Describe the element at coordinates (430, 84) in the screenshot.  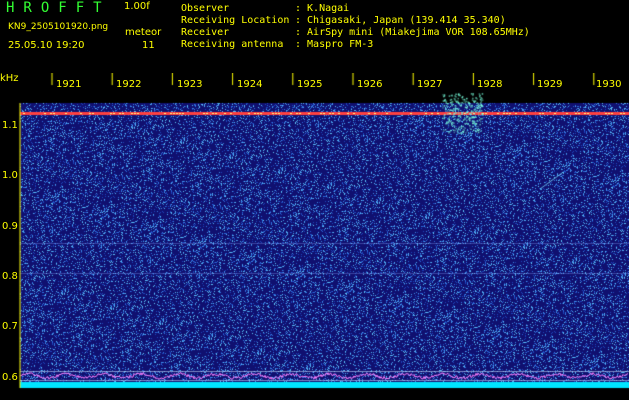
I see `x-tick-label: 1927` at that location.